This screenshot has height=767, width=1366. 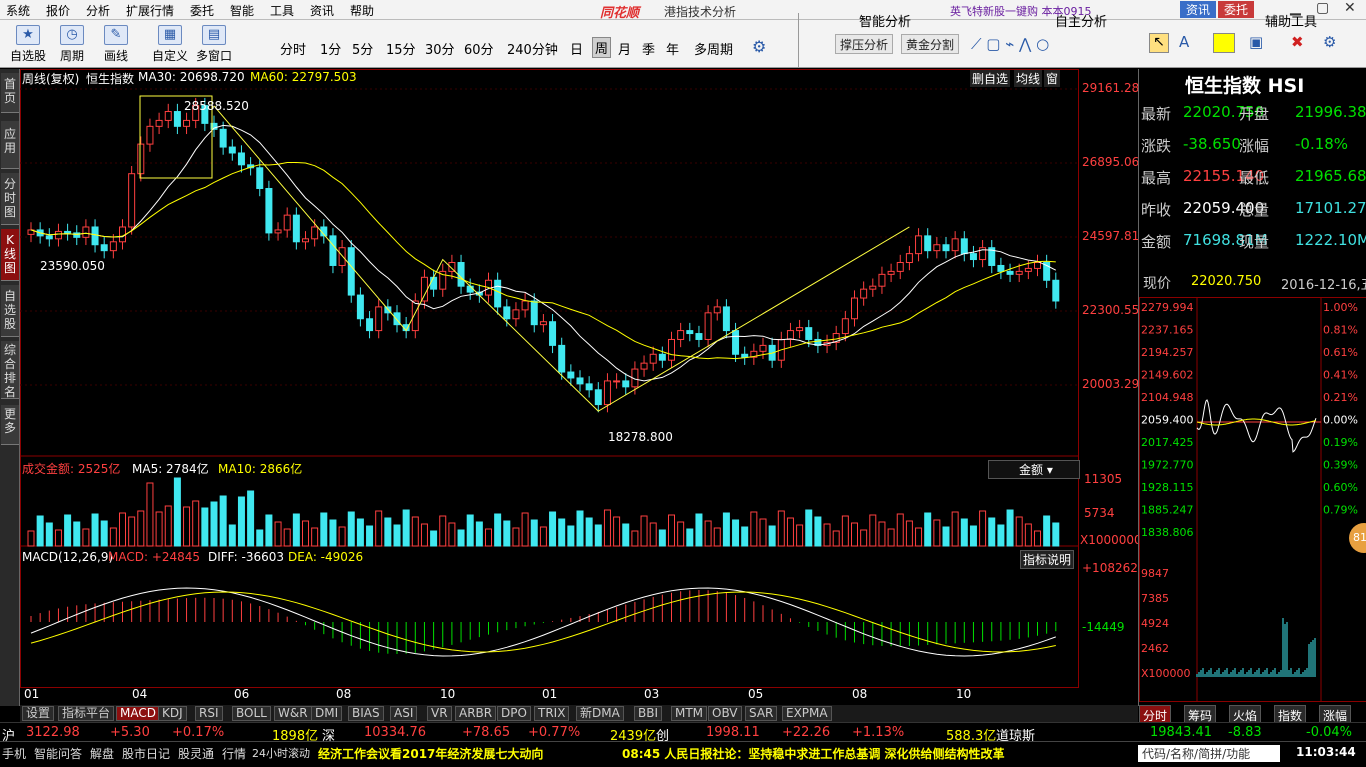 I want to click on tab-kline: K线图, so click(x=10, y=255).